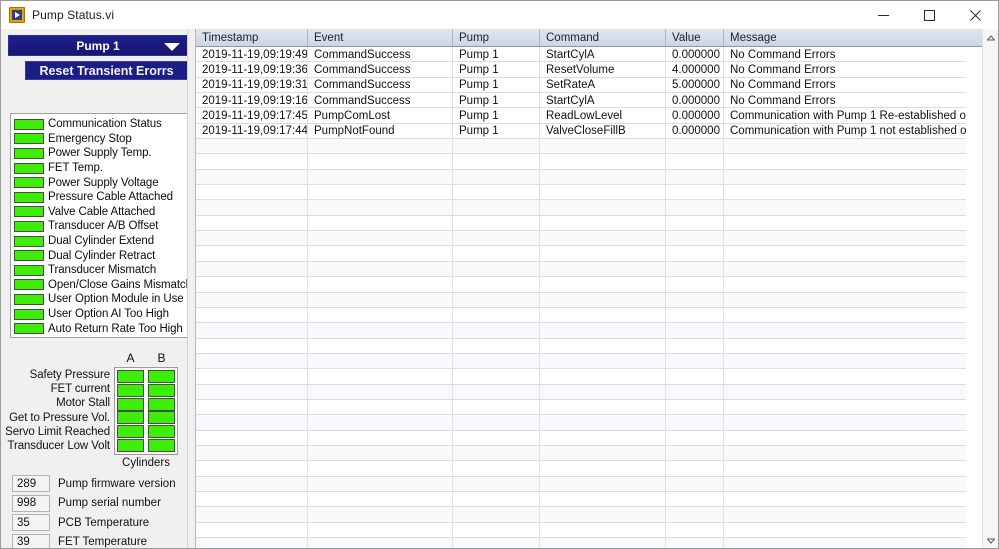  I want to click on status-led-label: Auto Return Rate Too High, so click(115, 328).